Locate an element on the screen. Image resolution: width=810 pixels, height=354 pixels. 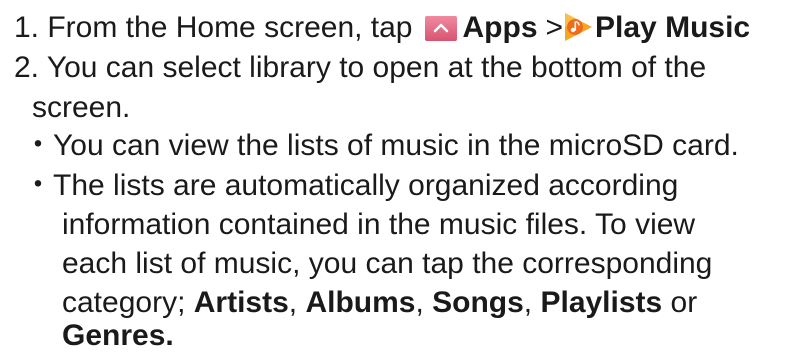
apps-chevron-icon is located at coordinates (440, 27).